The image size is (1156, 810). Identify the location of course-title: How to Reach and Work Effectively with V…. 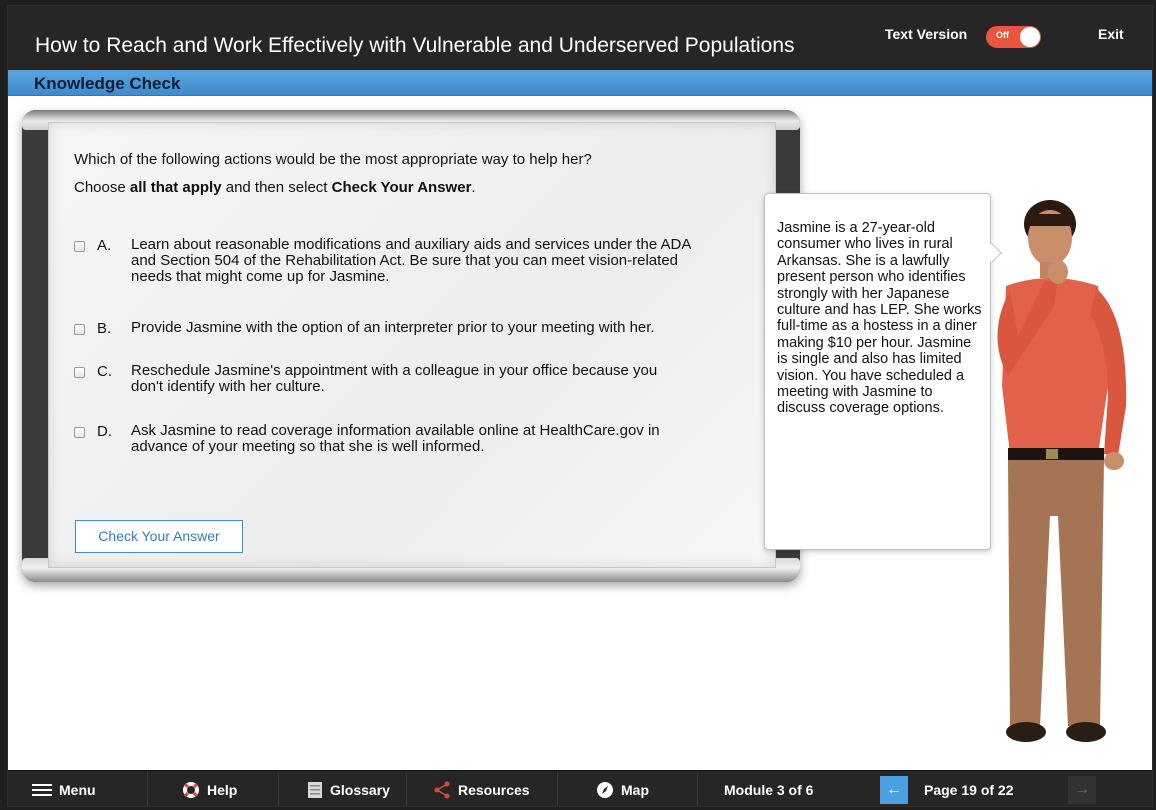
(415, 45).